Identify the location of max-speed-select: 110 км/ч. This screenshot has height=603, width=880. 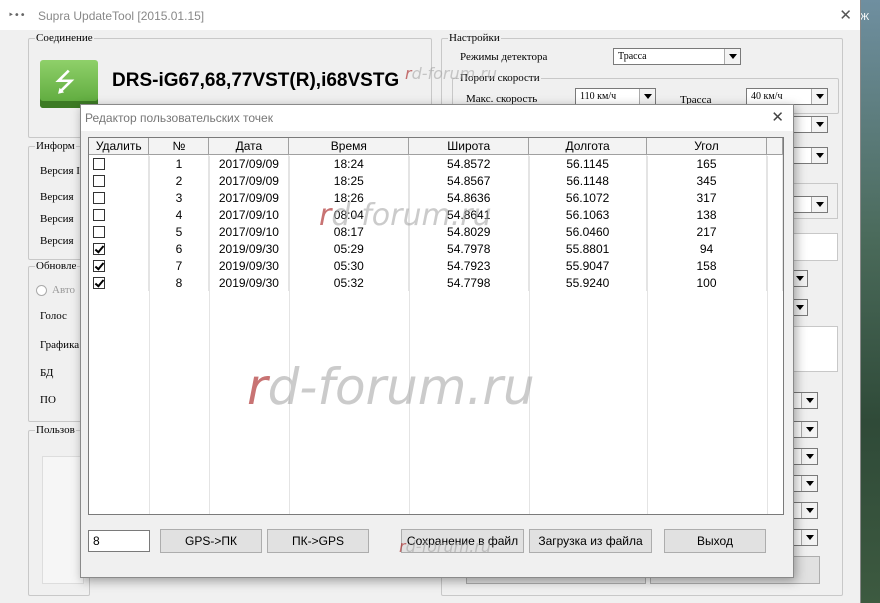
(615, 96).